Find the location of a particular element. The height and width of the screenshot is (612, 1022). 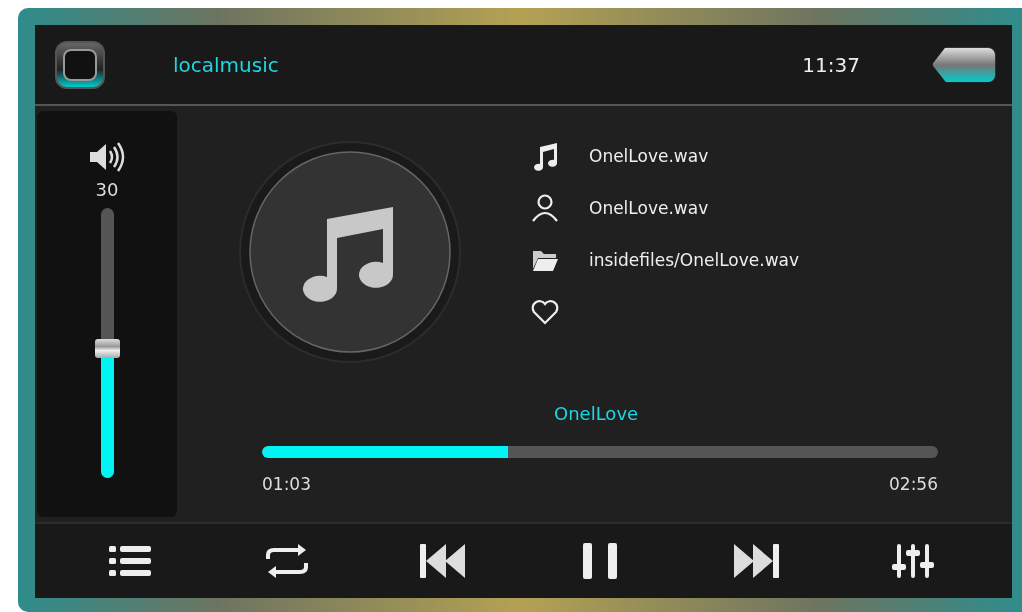

album-art-icon is located at coordinates (350, 252).